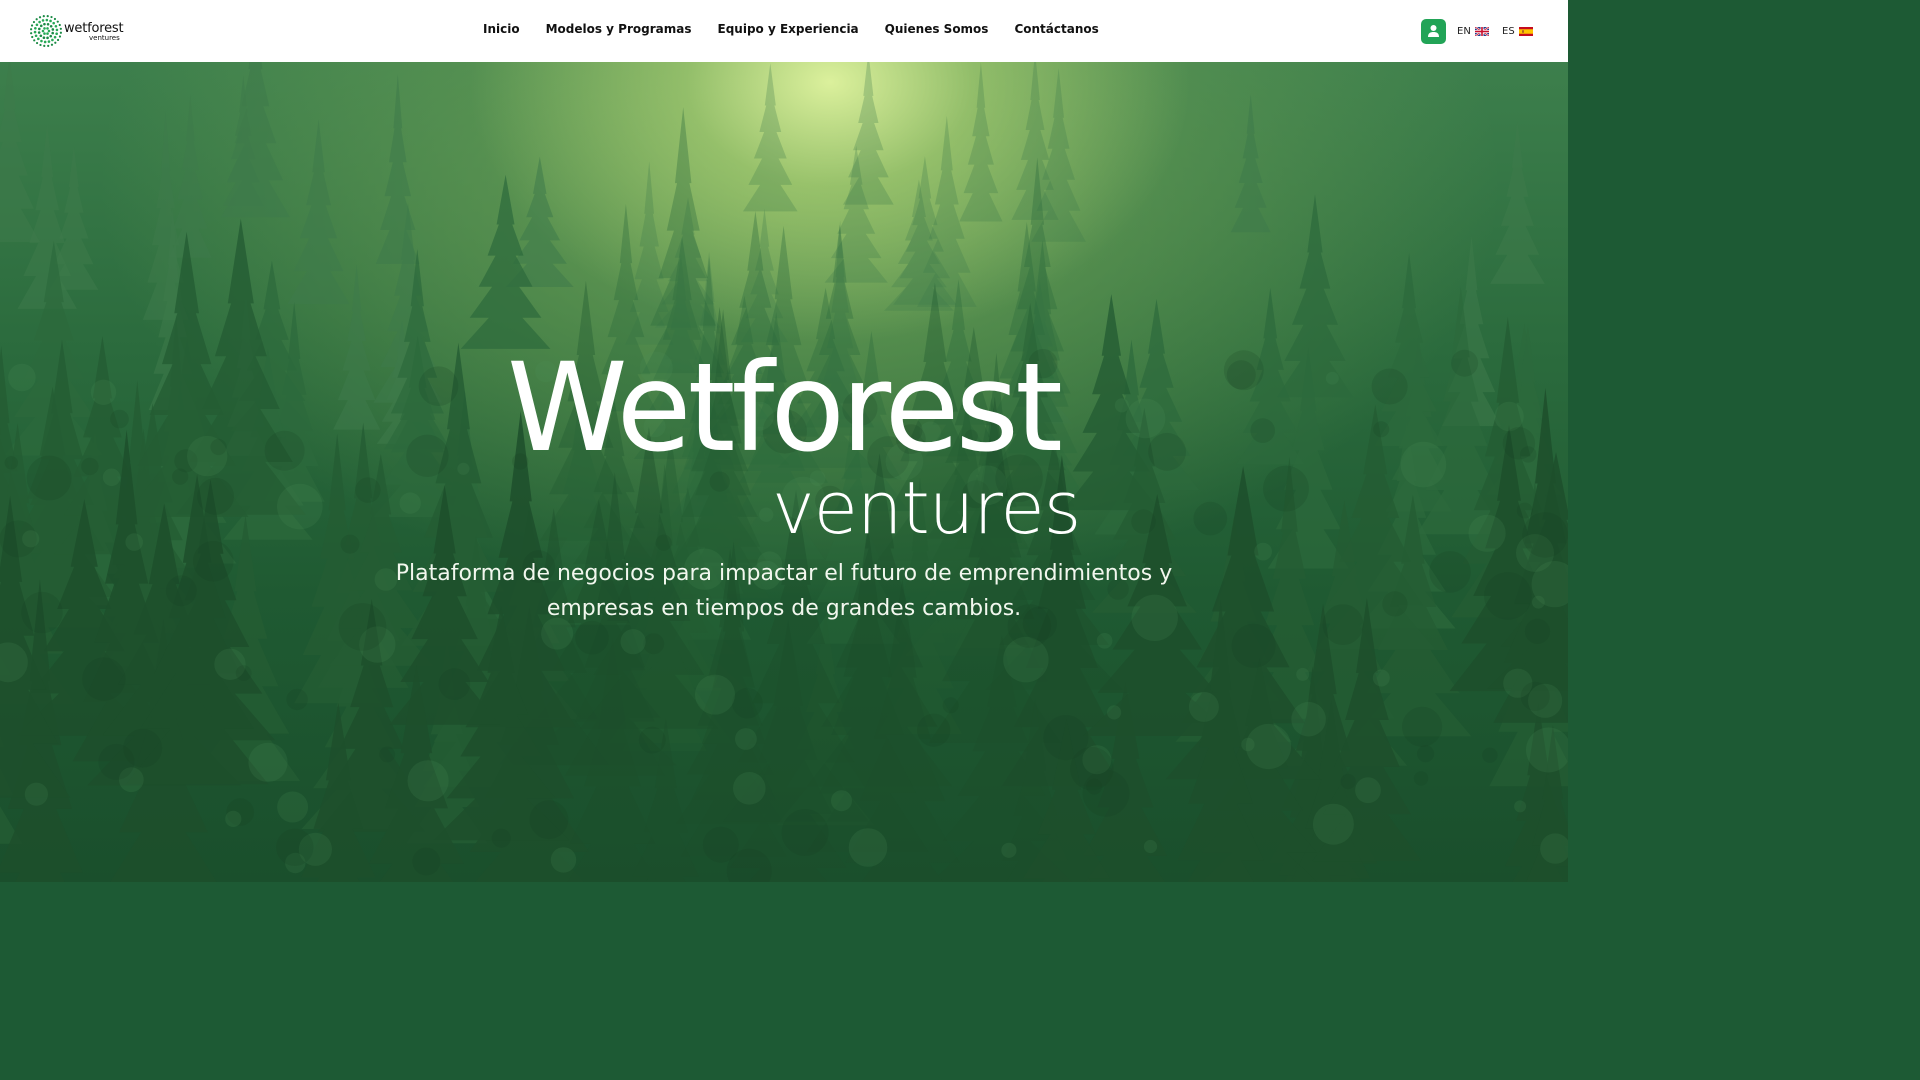 The image size is (1920, 1080). Describe the element at coordinates (104, 38) in the screenshot. I see `logo-subtitle: ventures` at that location.